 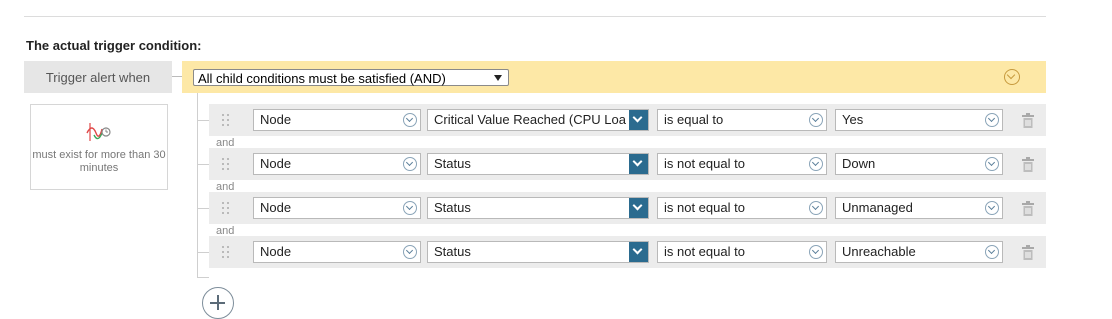 What do you see at coordinates (919, 120) in the screenshot?
I see `value-select: Yes` at bounding box center [919, 120].